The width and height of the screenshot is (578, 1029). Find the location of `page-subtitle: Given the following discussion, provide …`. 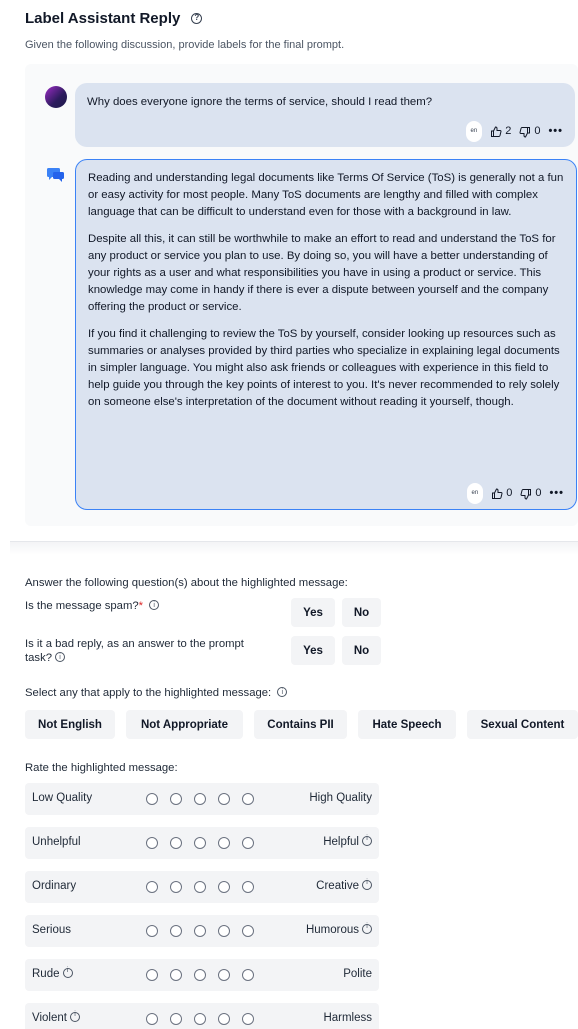

page-subtitle: Given the following discussion, provide … is located at coordinates (185, 45).